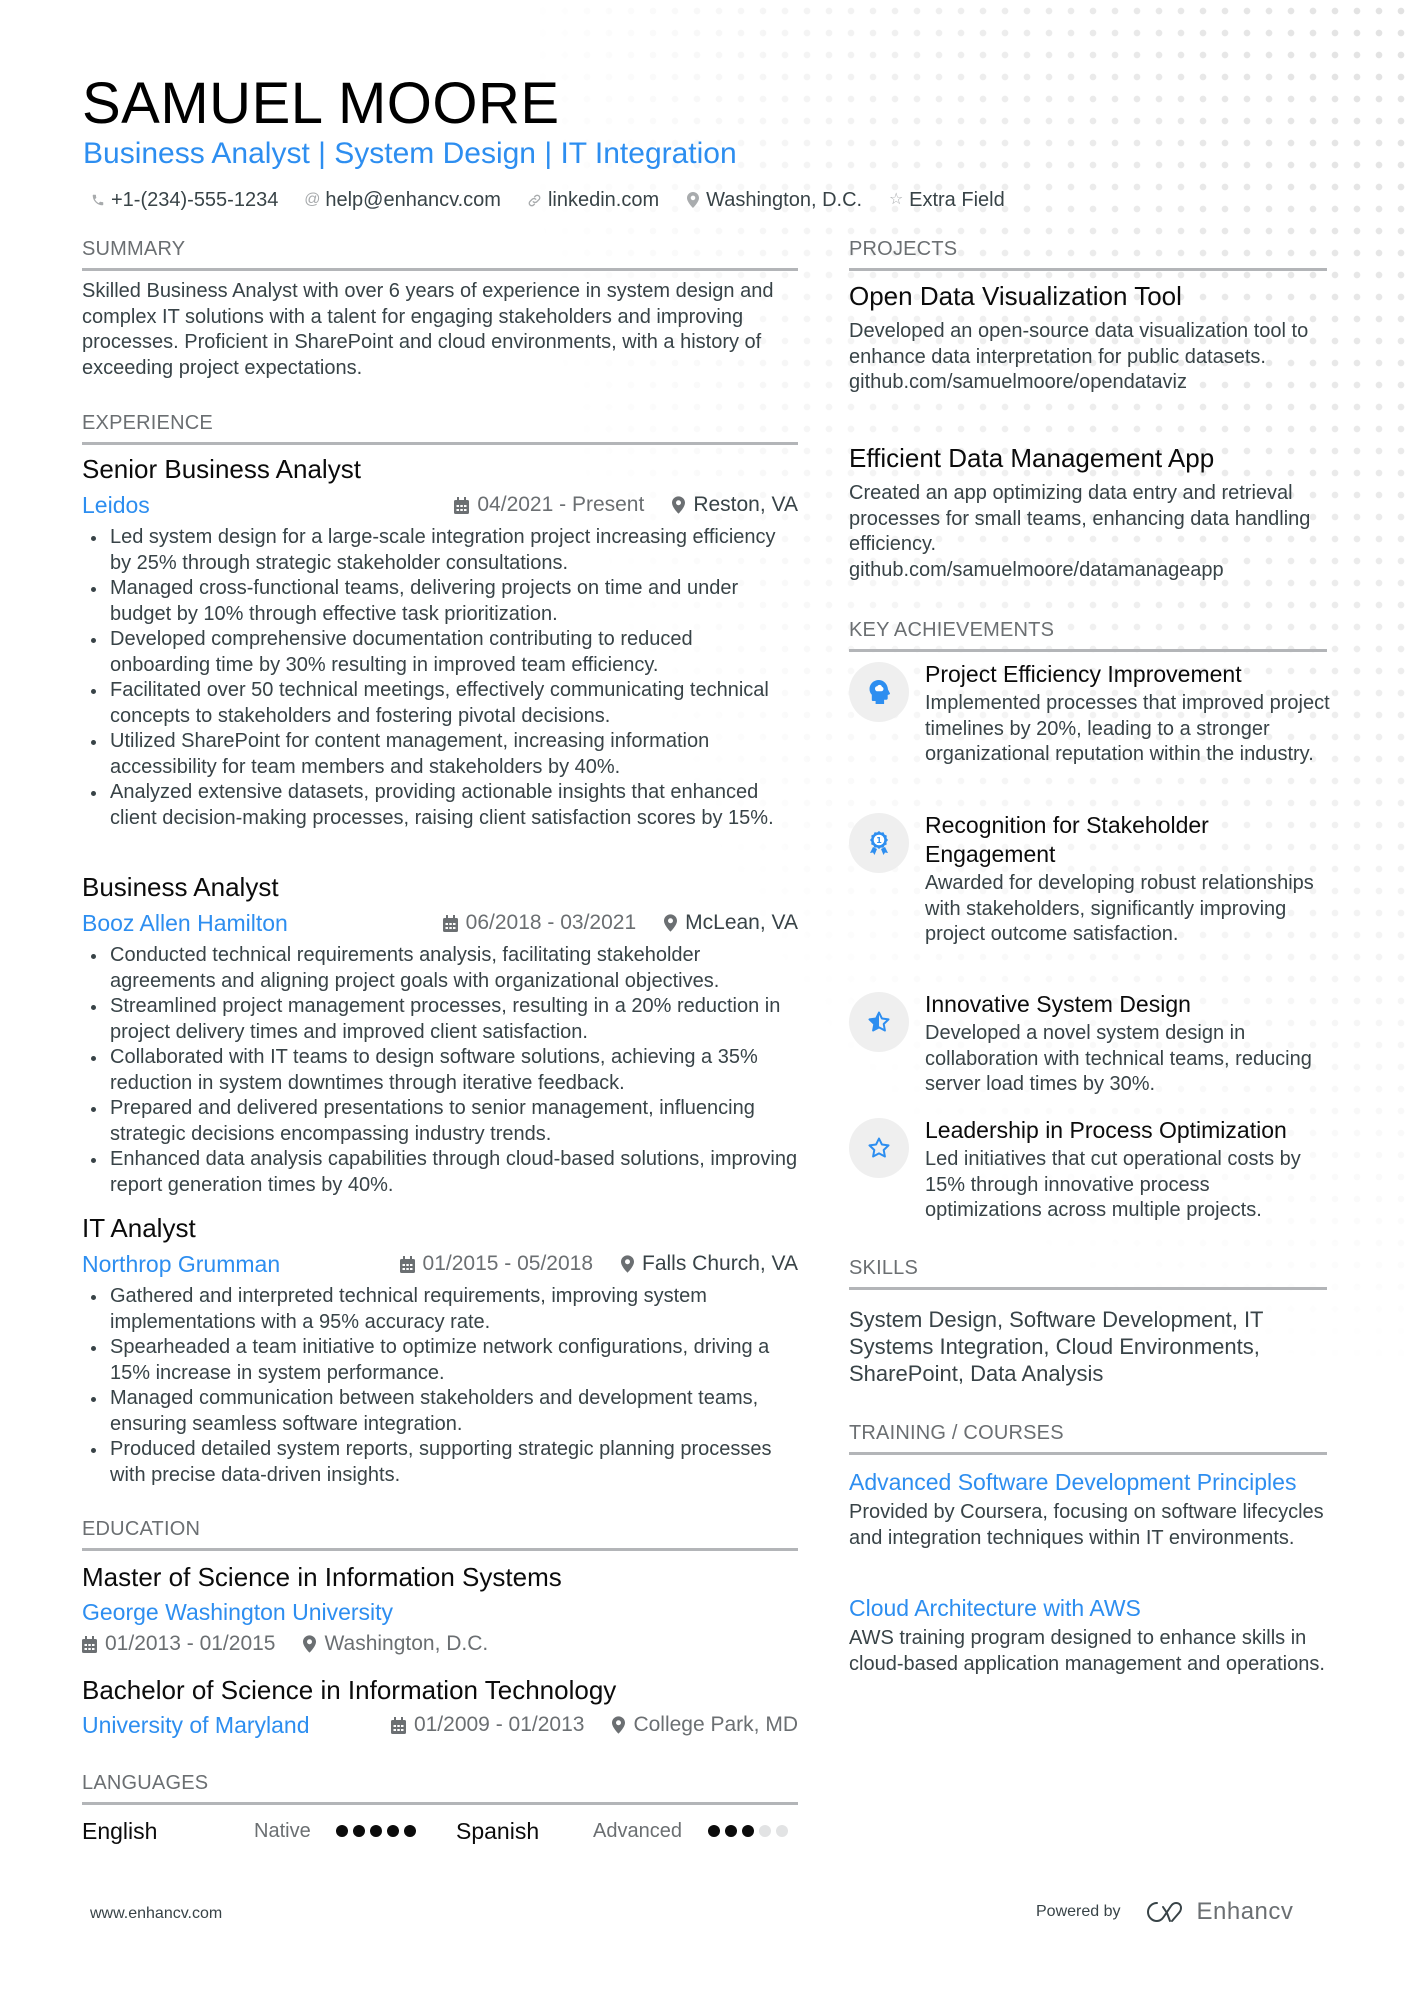 The image size is (1410, 1995). I want to click on achievement-title: Leadership in Process Optimization, so click(1106, 1130).